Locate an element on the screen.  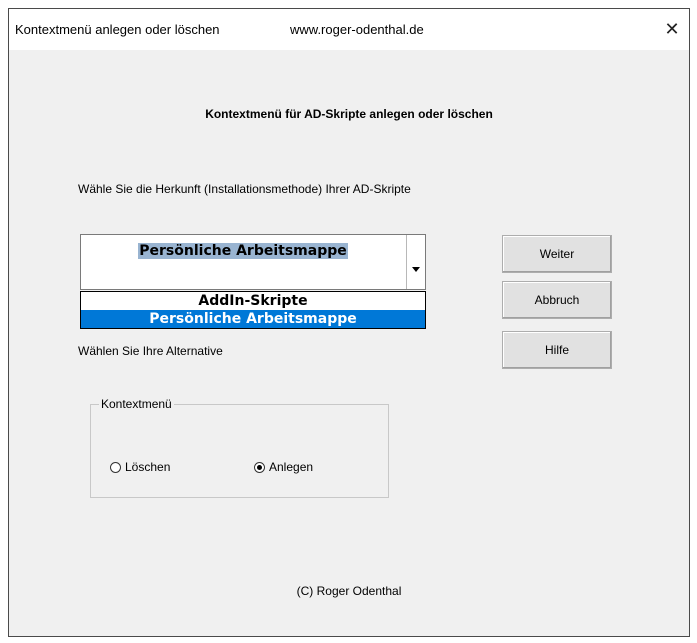
next-button: Weiter is located at coordinates (557, 254).